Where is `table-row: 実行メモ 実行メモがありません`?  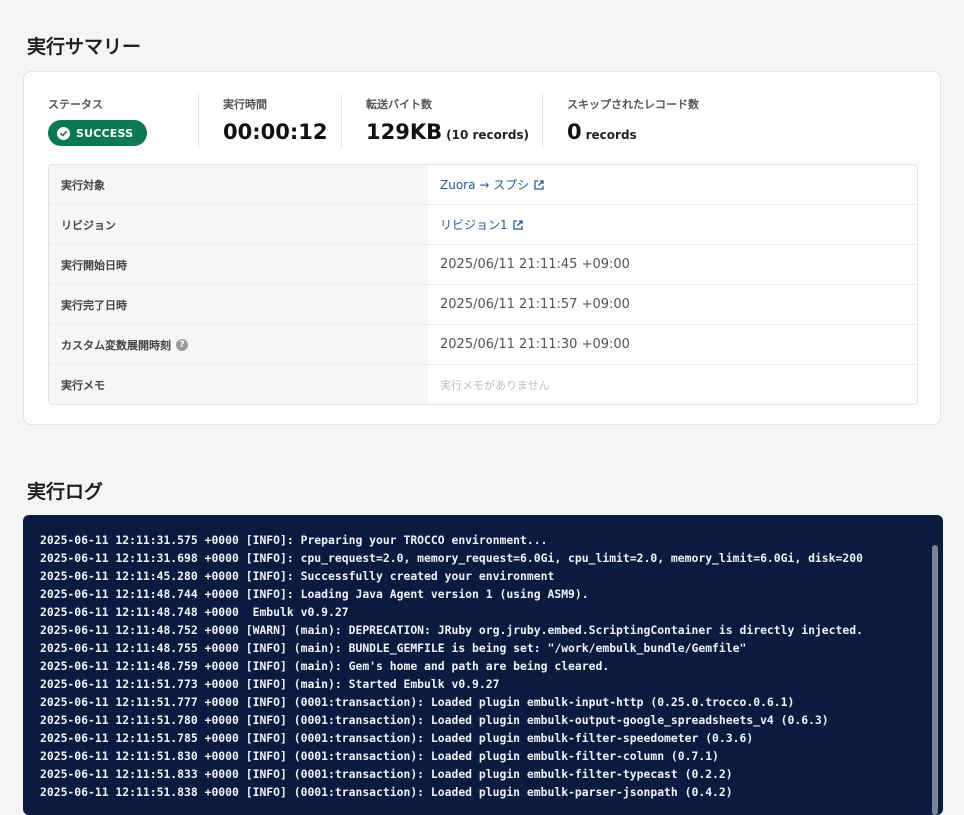
table-row: 実行メモ 実行メモがありません is located at coordinates (483, 384).